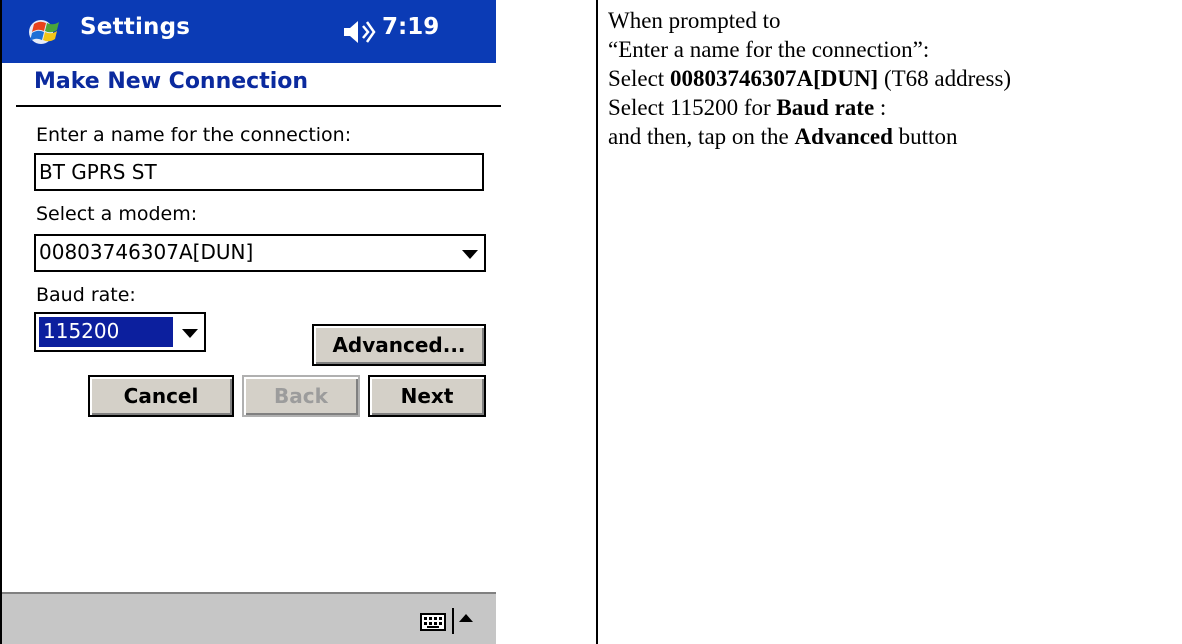 This screenshot has width=1182, height=644. Describe the element at coordinates (410, 27) in the screenshot. I see `clock: 7:19` at that location.